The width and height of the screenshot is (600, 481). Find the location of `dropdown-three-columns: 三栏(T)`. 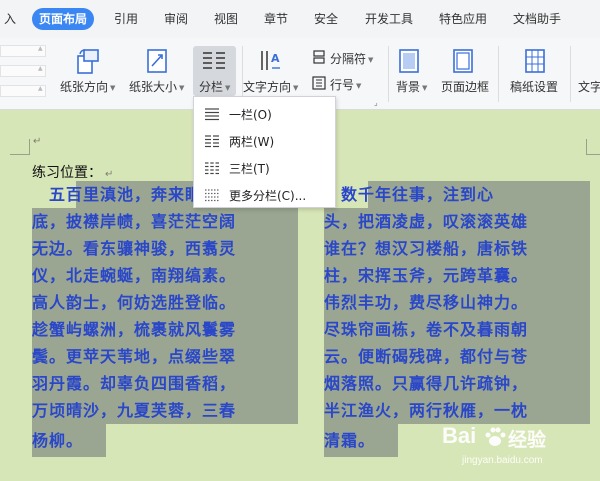

dropdown-three-columns: 三栏(T) is located at coordinates (264, 167).